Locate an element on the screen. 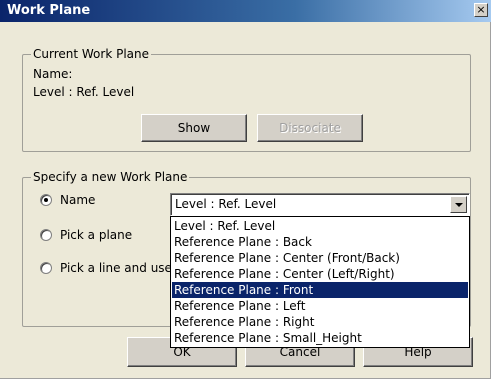  dropdown-item: Reference Plane : Center (Front/Back) is located at coordinates (320, 258).